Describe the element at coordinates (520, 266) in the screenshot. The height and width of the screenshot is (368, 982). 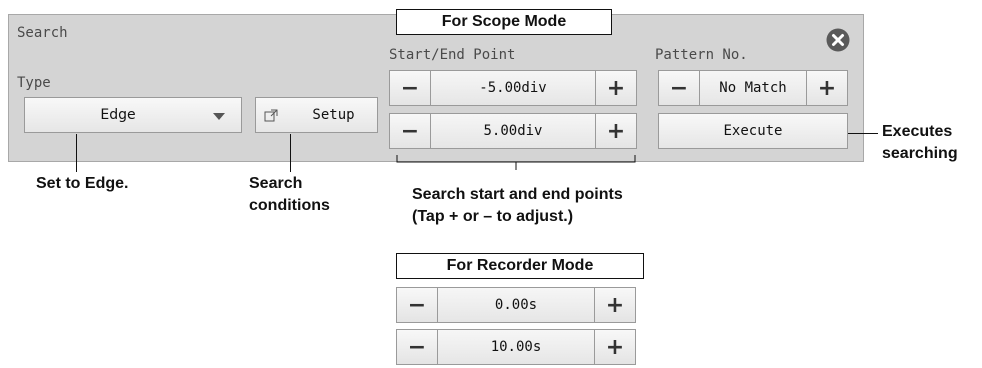
I see `recorder-mode-label: For Recorder Mode` at that location.